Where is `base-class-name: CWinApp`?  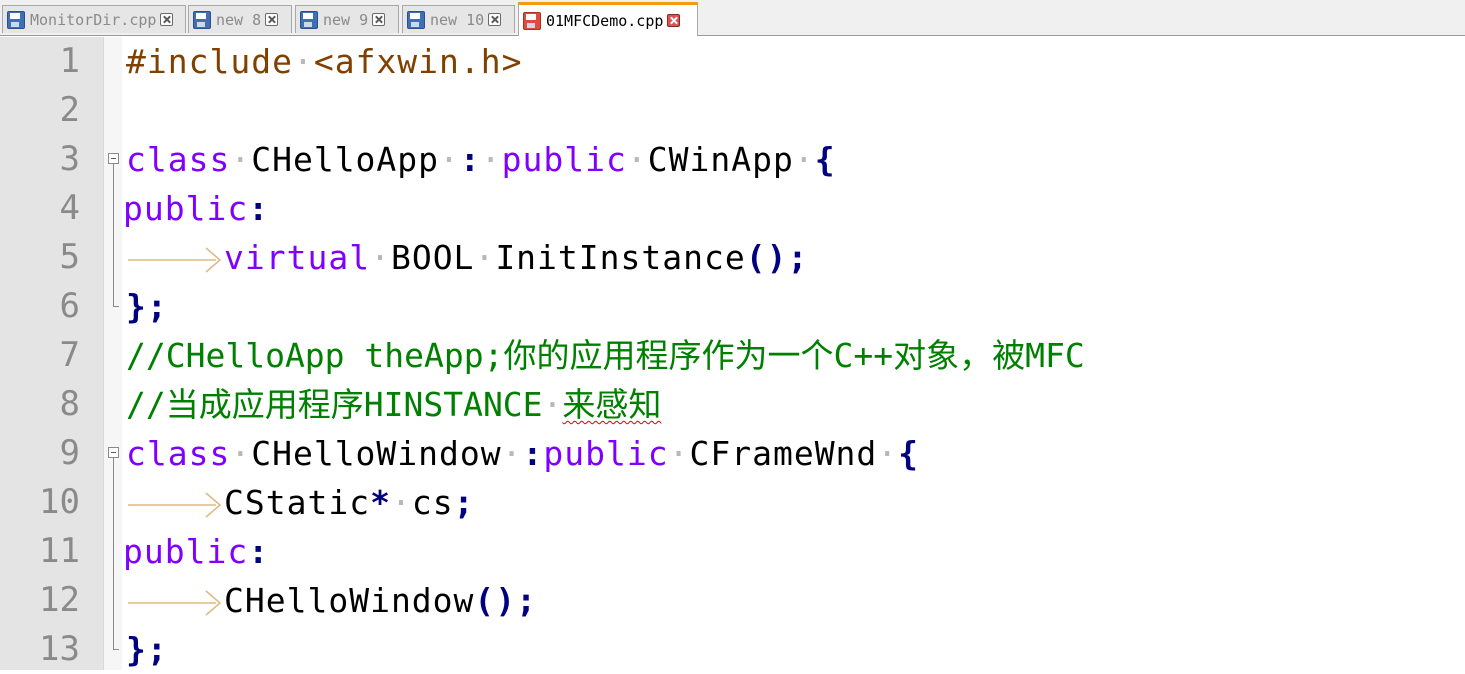 base-class-name: CWinApp is located at coordinates (720, 159).